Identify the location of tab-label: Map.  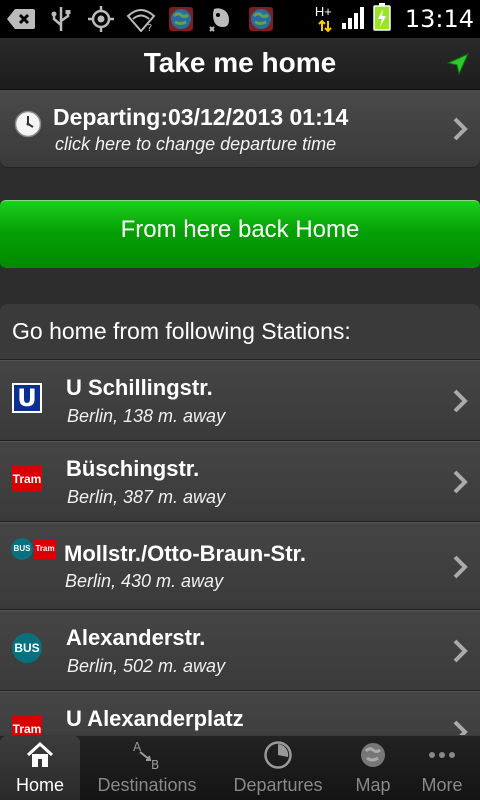
(373, 785).